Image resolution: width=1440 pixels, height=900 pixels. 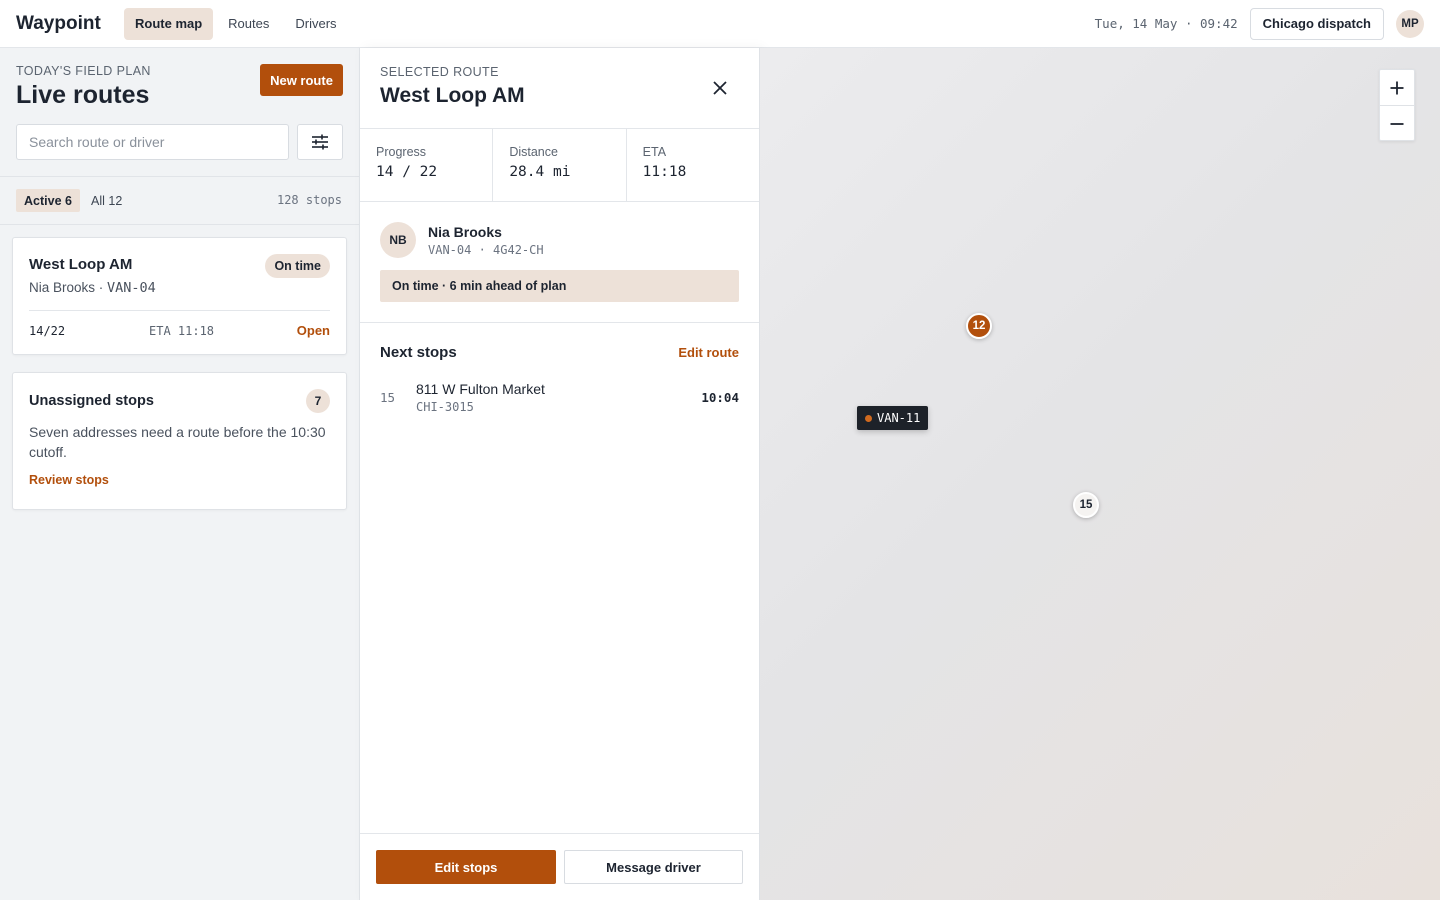 What do you see at coordinates (309, 200) in the screenshot?
I see `total-stops-count: 128 stops` at bounding box center [309, 200].